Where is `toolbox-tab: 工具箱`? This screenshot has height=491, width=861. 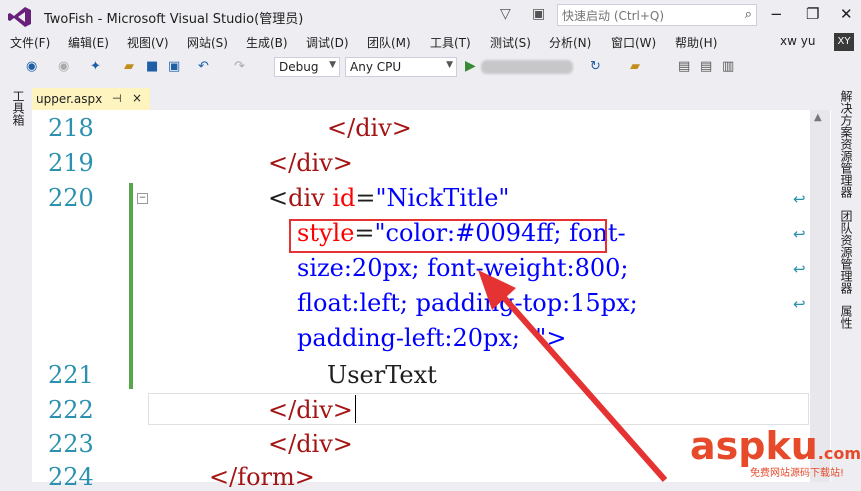
toolbox-tab: 工具箱 is located at coordinates (18, 108).